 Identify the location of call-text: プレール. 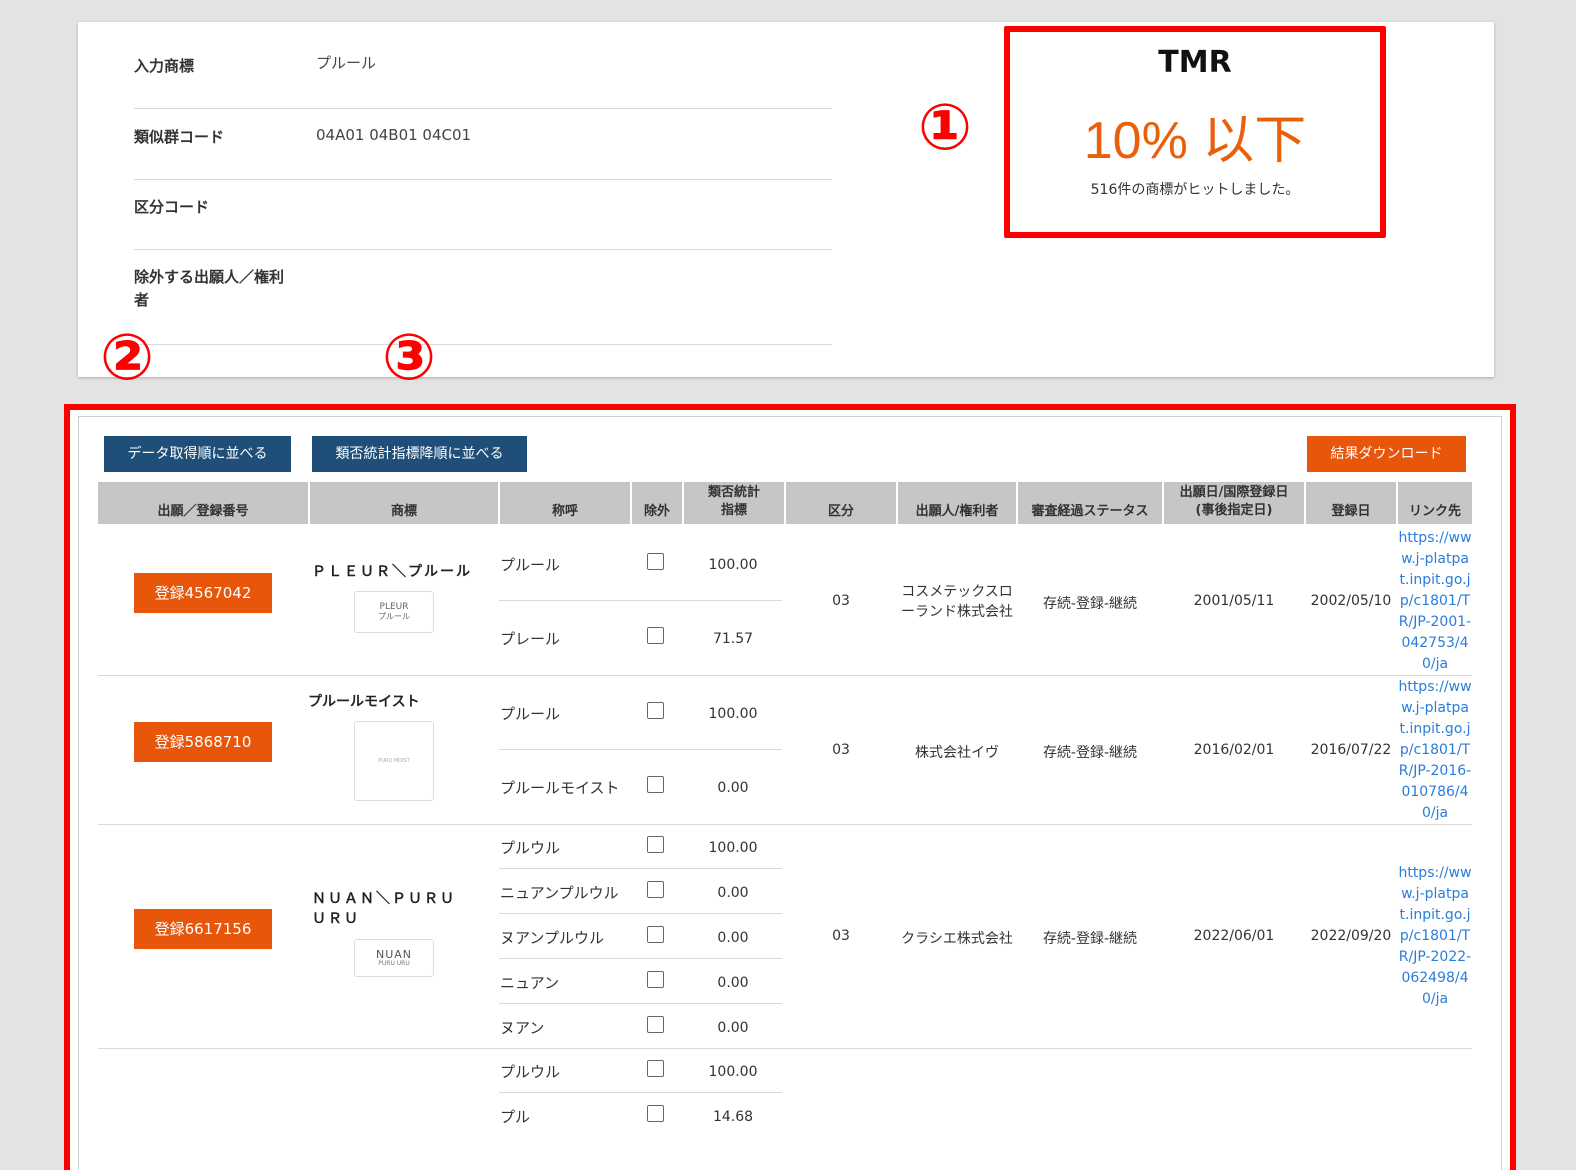
(530, 639).